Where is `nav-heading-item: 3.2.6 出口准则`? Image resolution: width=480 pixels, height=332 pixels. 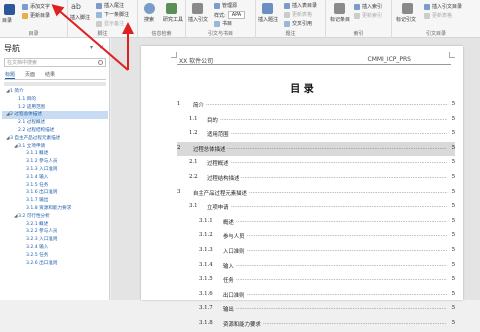 nav-heading-item: 3.2.6 出口准则 is located at coordinates (55, 264).